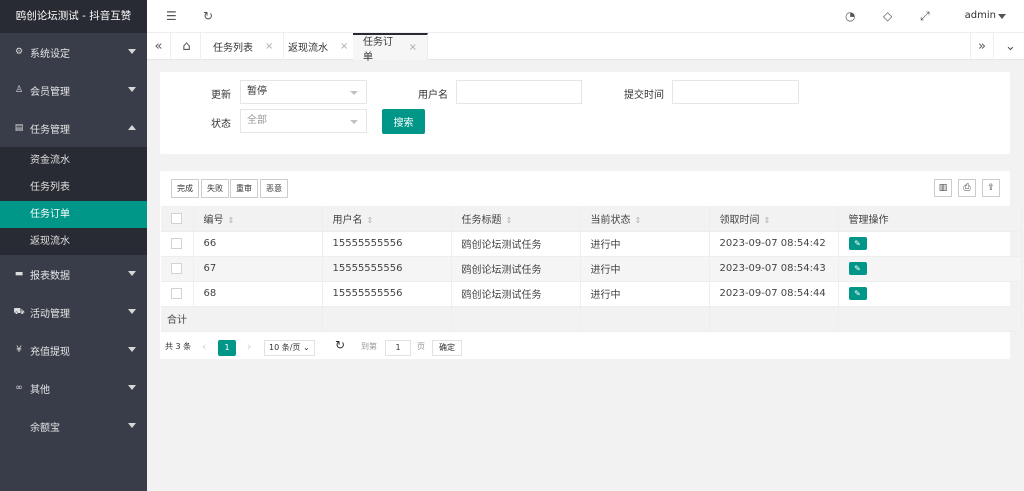 Image resolution: width=1024 pixels, height=491 pixels. I want to click on tab-label: 返现流水, so click(308, 48).